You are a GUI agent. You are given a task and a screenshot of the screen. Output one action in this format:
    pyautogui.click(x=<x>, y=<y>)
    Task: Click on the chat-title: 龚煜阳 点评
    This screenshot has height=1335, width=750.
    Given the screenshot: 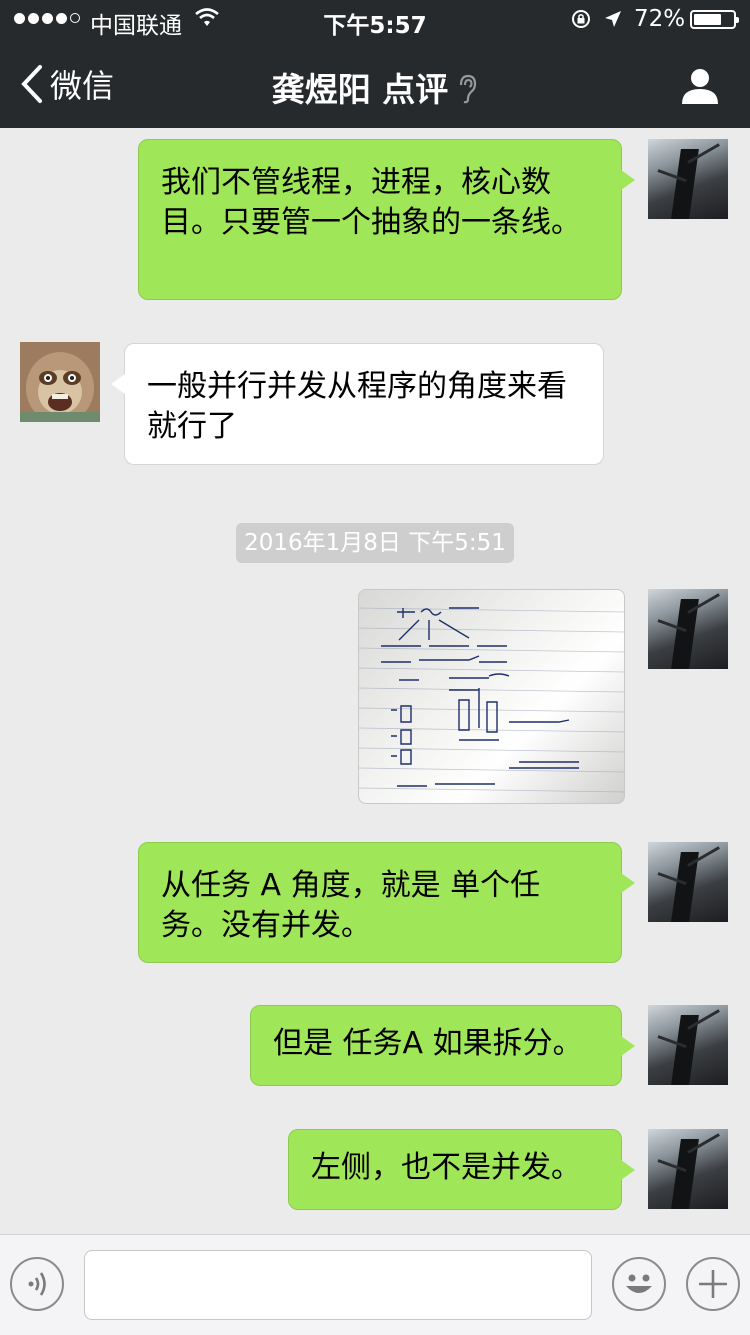 What is the action you would take?
    pyautogui.click(x=375, y=87)
    